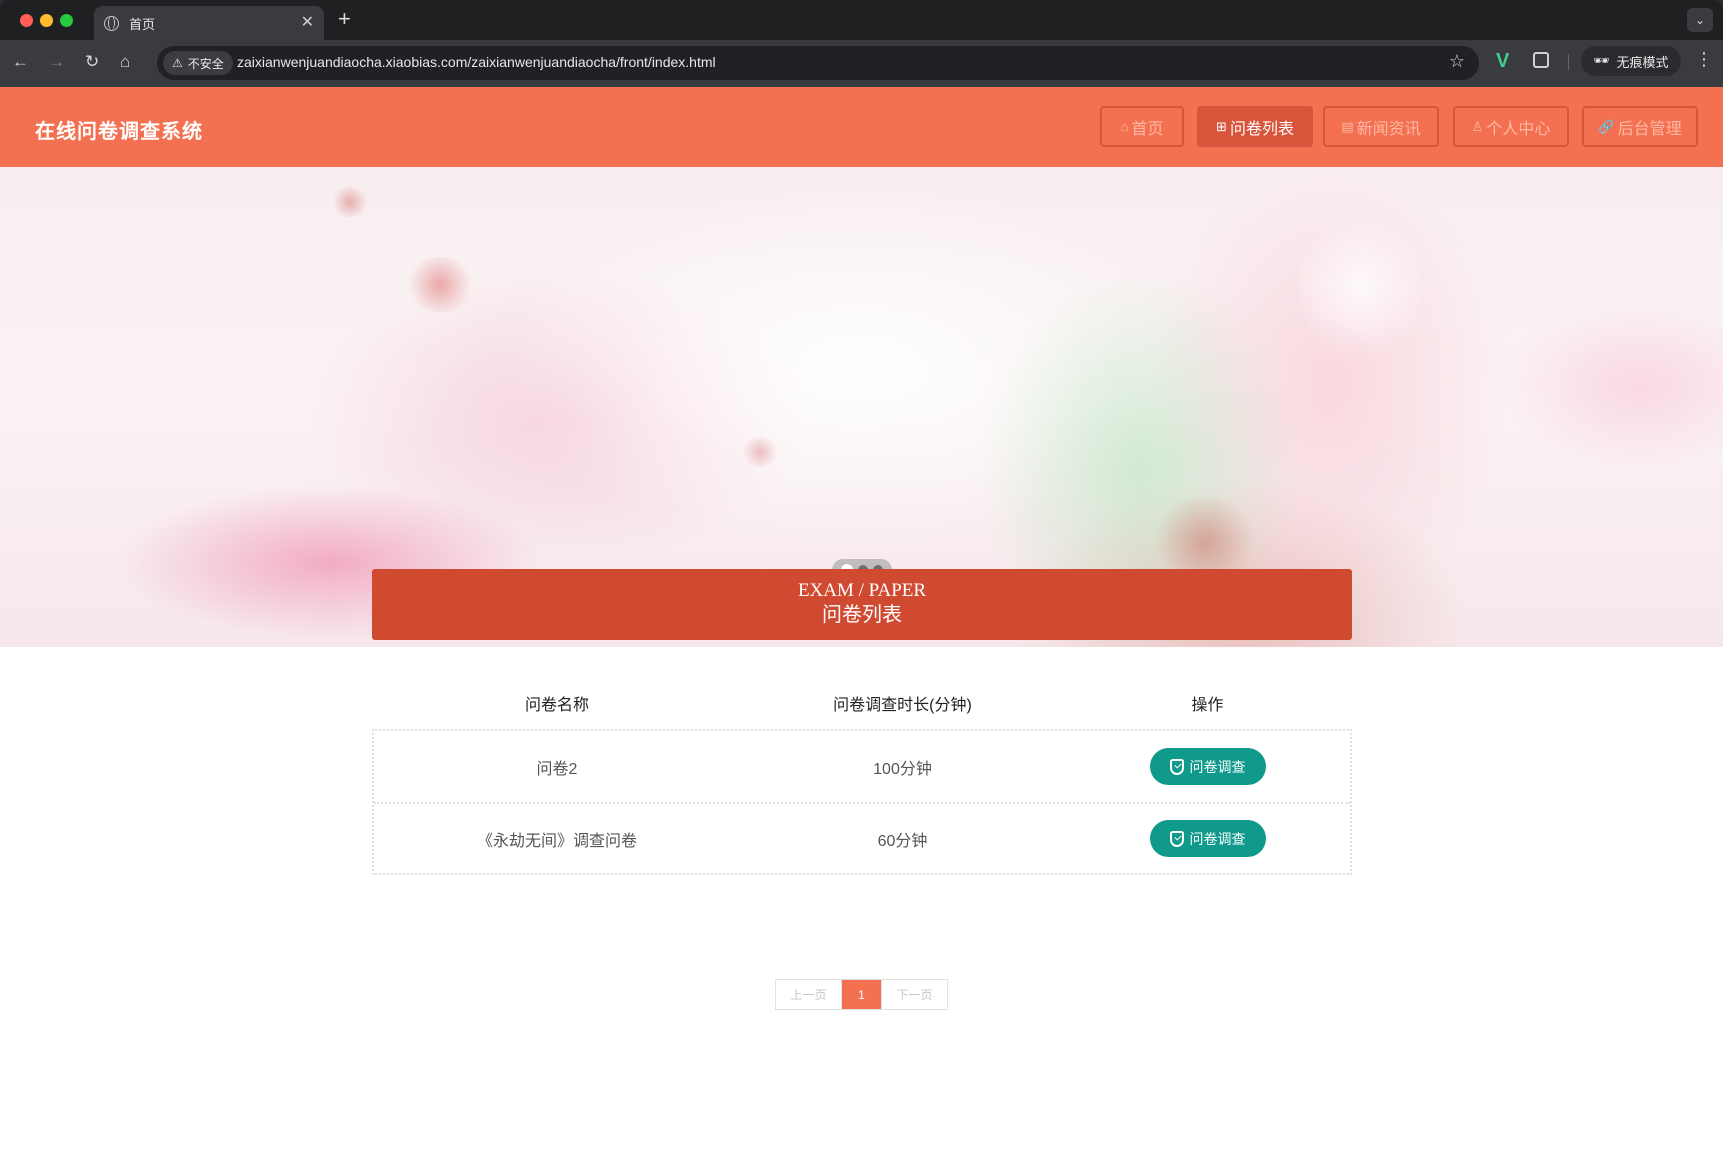 This screenshot has width=1723, height=1152. Describe the element at coordinates (1601, 60) in the screenshot. I see `incognito-icon: 🕶` at that location.